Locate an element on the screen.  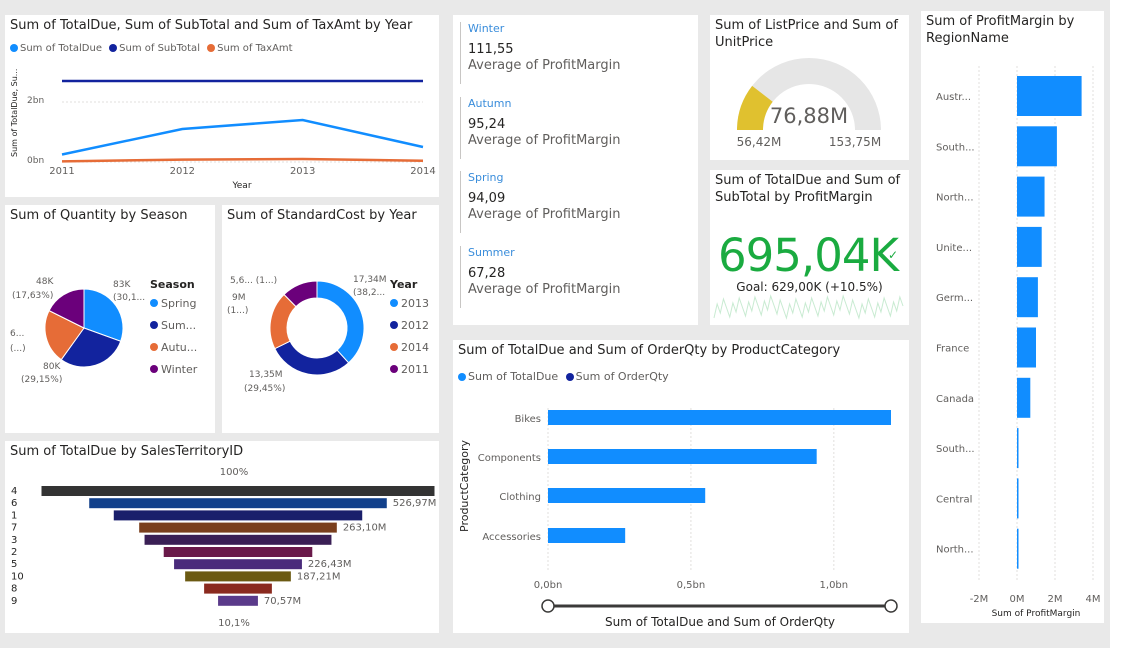
category-bar-xlabel: Sum of TotalDue and Sum of OrderQty is located at coordinates (720, 622).